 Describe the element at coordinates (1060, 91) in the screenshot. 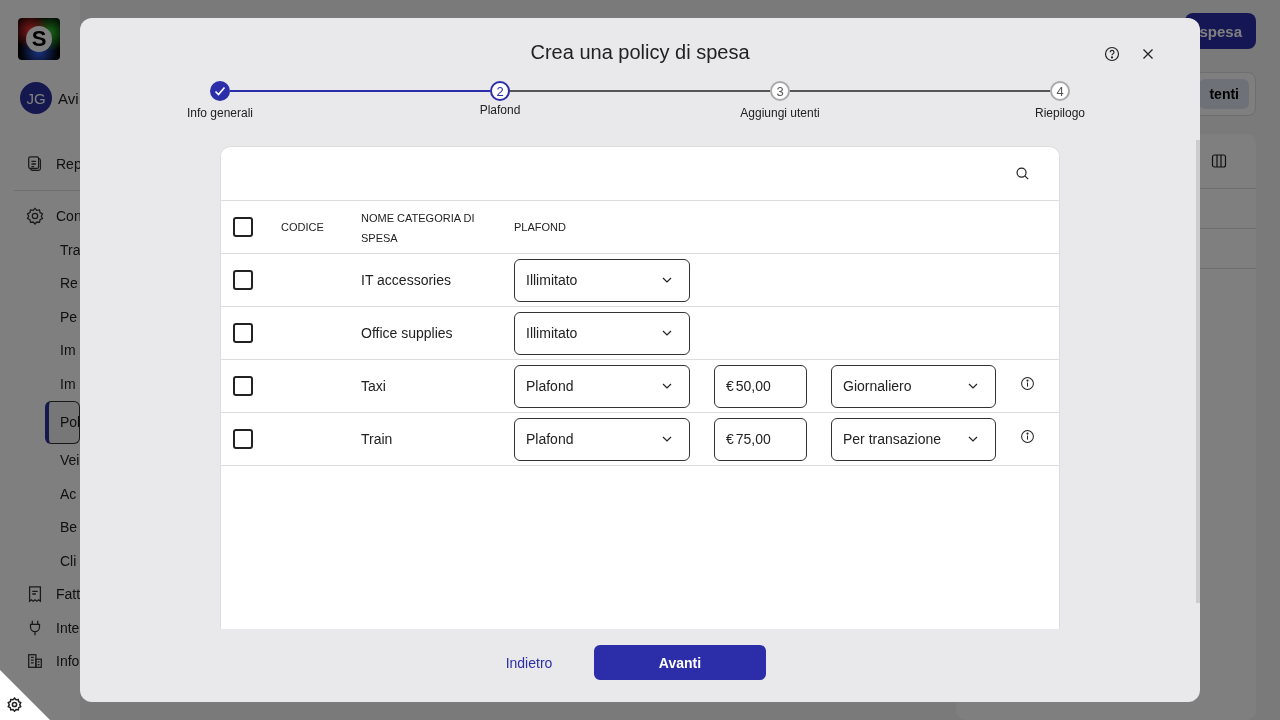

I see `step-indicator: 4` at that location.